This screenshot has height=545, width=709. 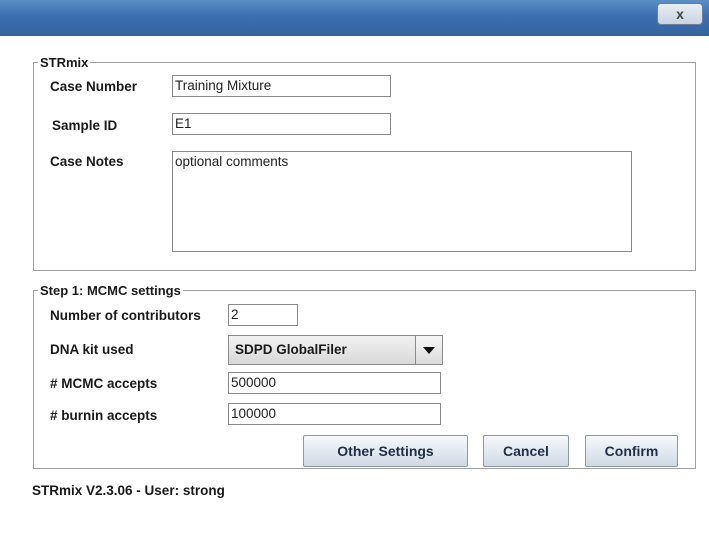 What do you see at coordinates (334, 383) in the screenshot?
I see `mcmc-accepts-field: 500000` at bounding box center [334, 383].